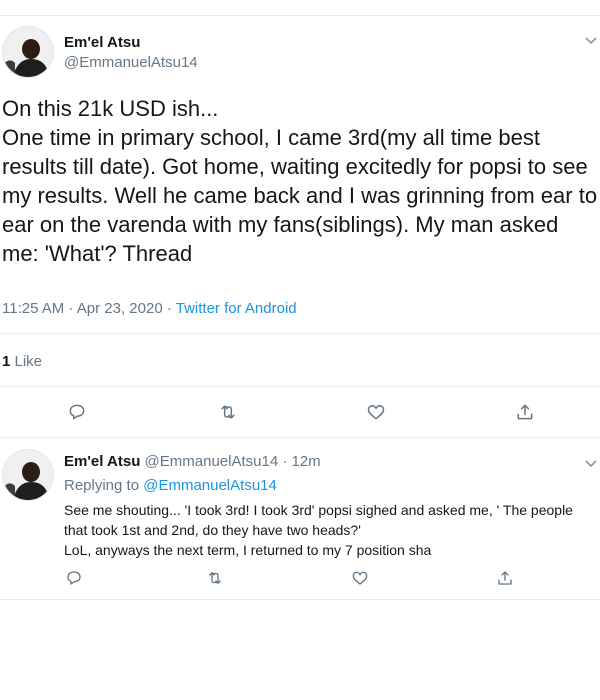 Image resolution: width=600 pixels, height=700 pixels. I want to click on likes-label: Like, so click(26, 361).